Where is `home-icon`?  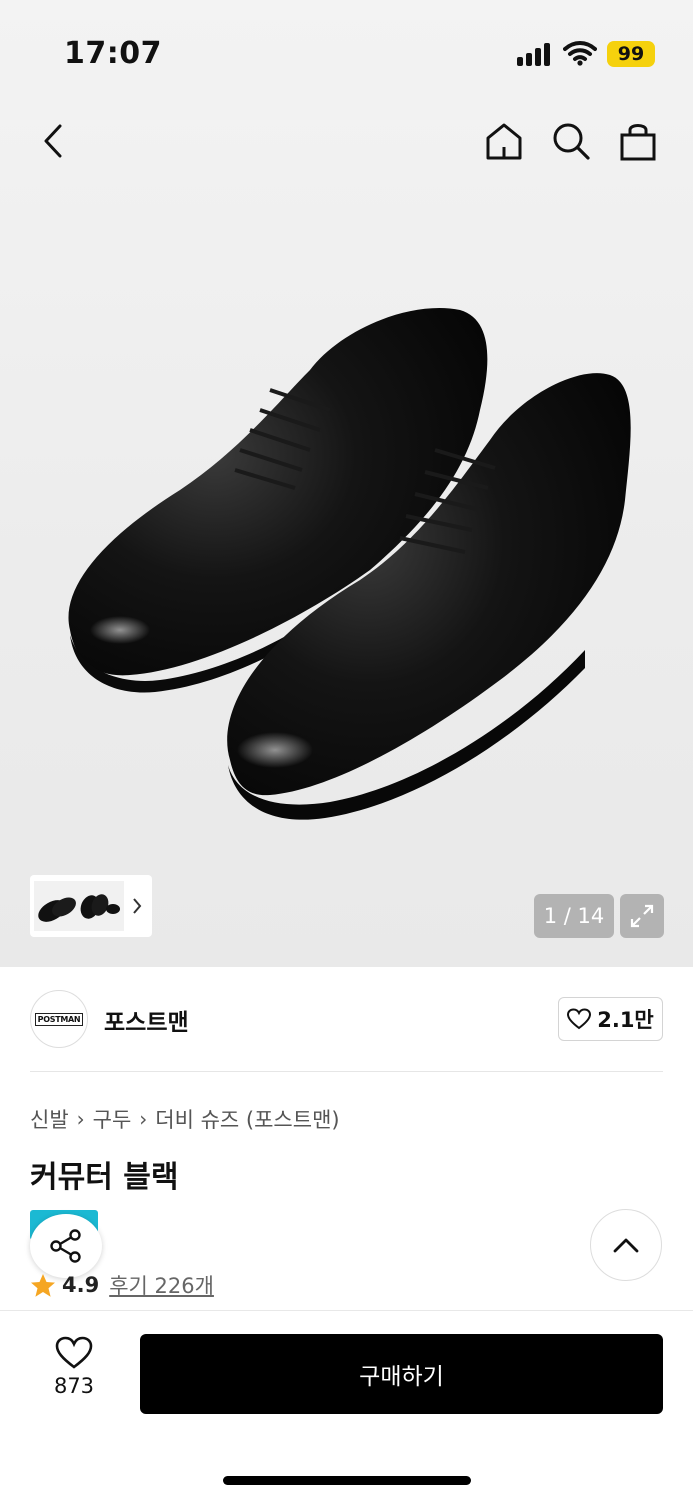
home-icon is located at coordinates (504, 141).